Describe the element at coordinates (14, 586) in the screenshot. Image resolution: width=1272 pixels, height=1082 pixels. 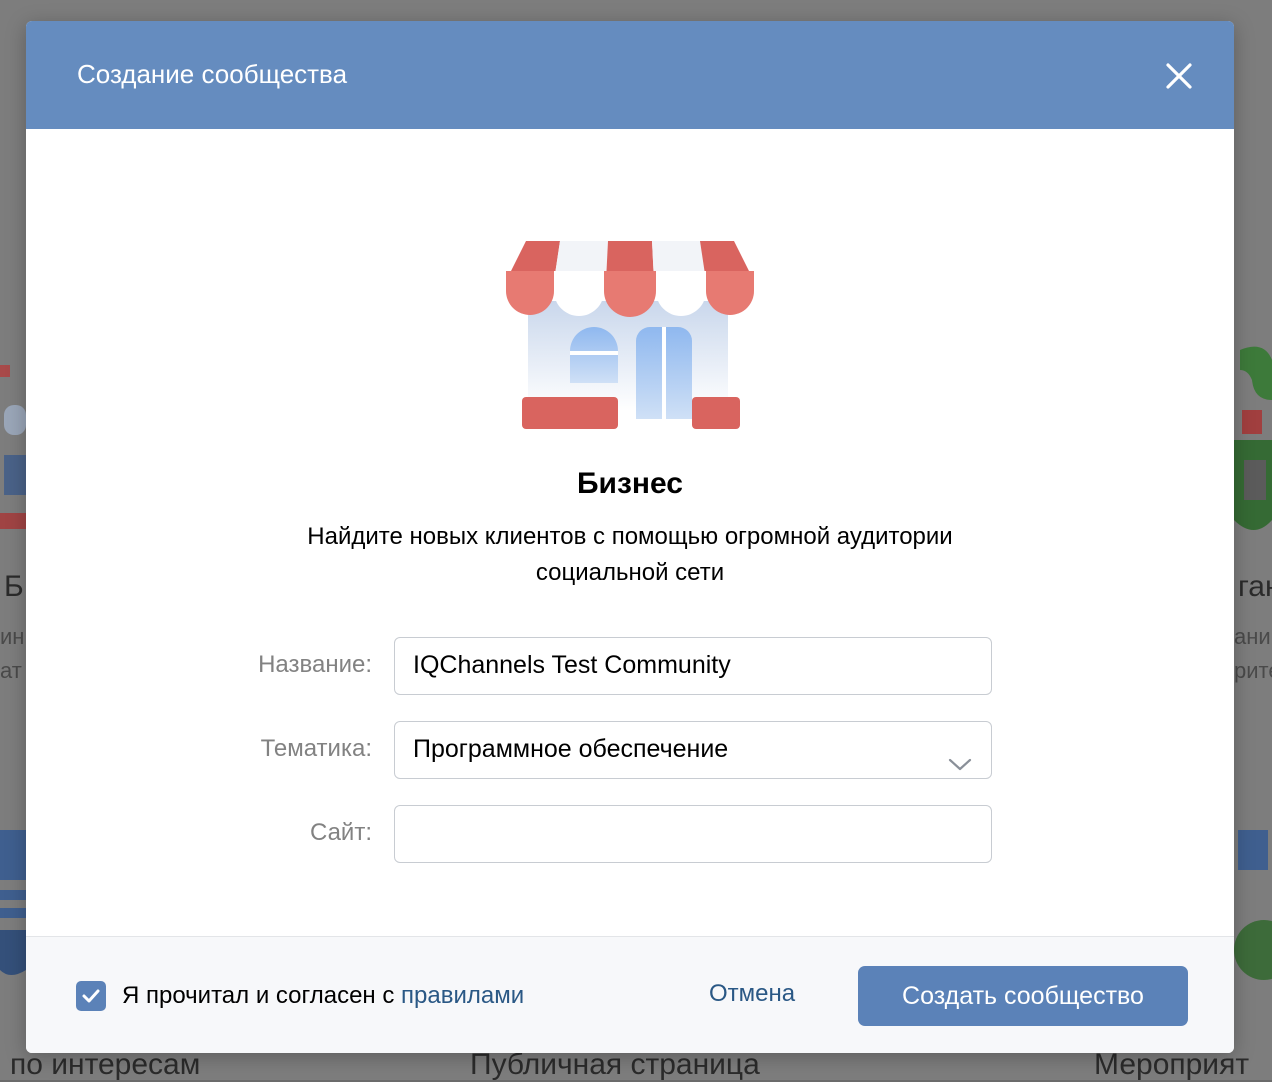
I see `bg-left-title: Б` at that location.